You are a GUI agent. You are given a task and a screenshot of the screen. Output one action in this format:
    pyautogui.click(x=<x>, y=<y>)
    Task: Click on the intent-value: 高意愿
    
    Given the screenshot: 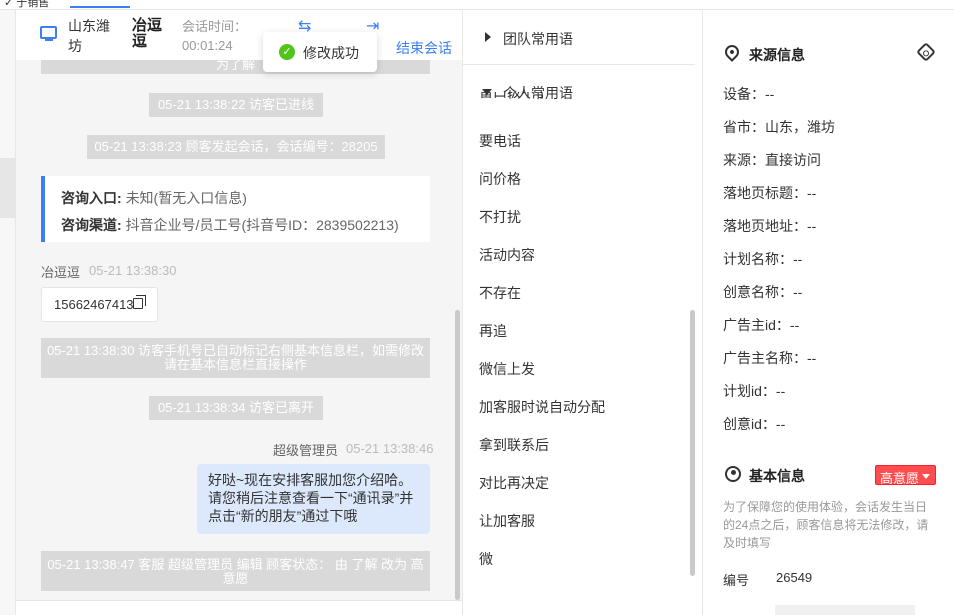 What is the action you would take?
    pyautogui.click(x=900, y=478)
    